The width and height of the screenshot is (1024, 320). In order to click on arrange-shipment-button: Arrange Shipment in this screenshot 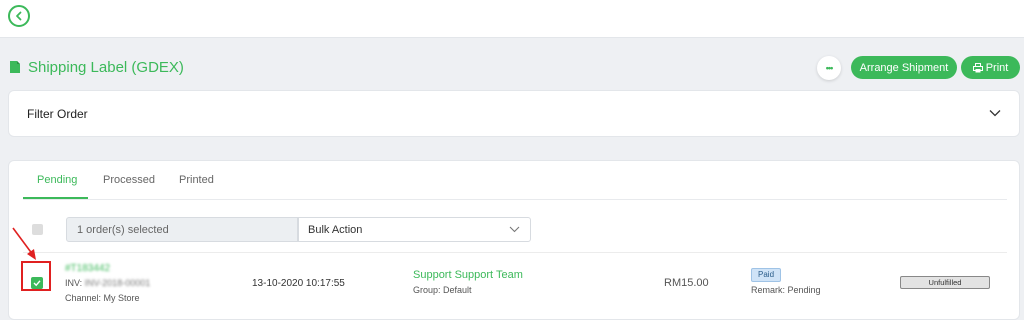, I will do `click(904, 67)`.